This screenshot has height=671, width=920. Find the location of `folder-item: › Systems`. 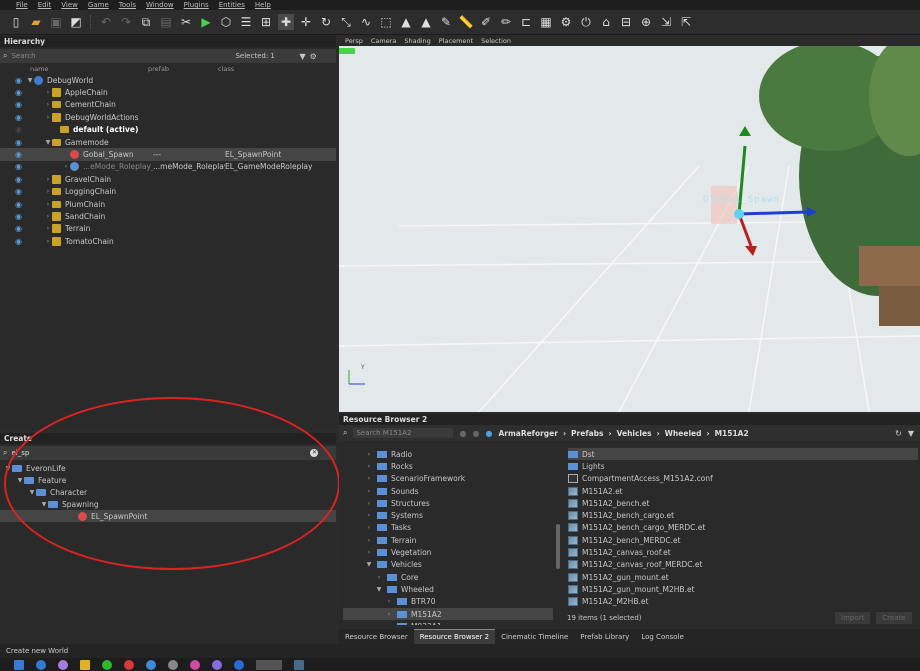

folder-item: › Systems is located at coordinates (448, 515).